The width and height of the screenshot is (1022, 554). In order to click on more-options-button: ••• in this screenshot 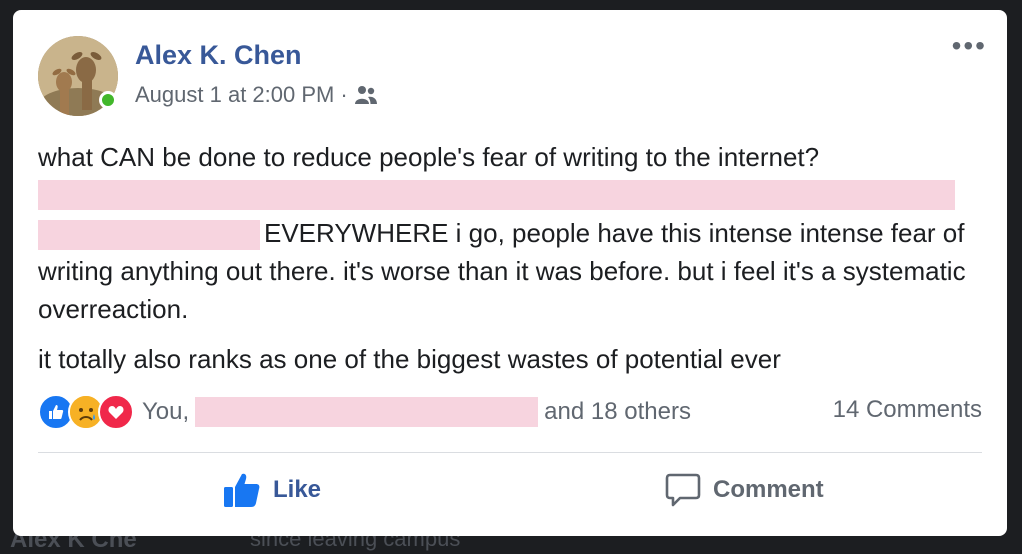, I will do `click(969, 46)`.